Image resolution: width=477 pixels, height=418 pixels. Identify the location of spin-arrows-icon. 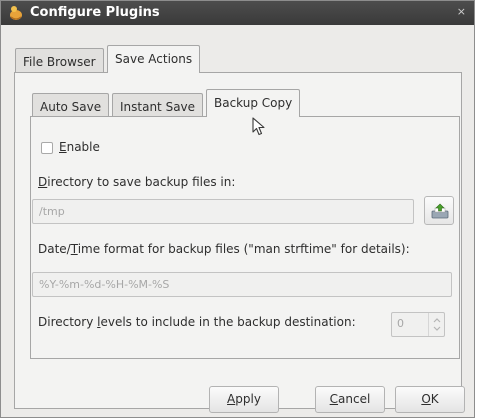
(436, 324).